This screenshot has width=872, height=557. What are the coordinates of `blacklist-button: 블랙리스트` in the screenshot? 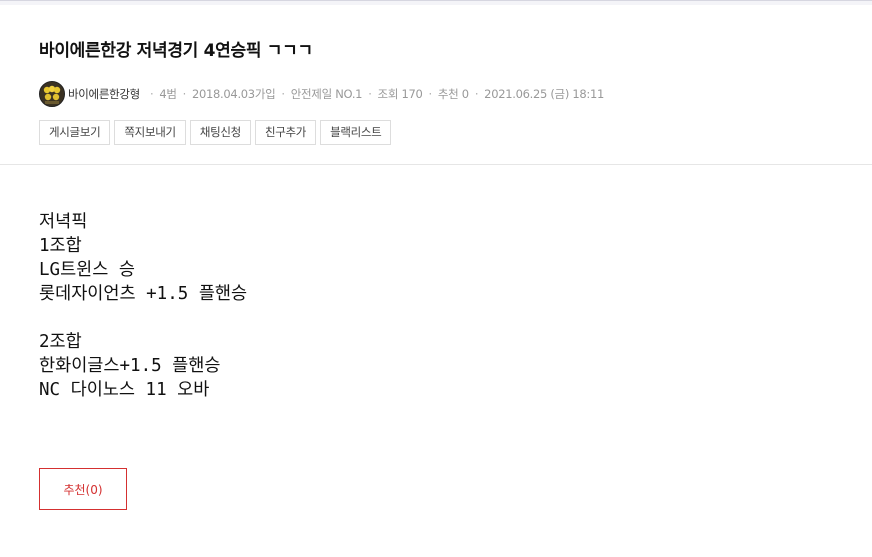 It's located at (356, 132).